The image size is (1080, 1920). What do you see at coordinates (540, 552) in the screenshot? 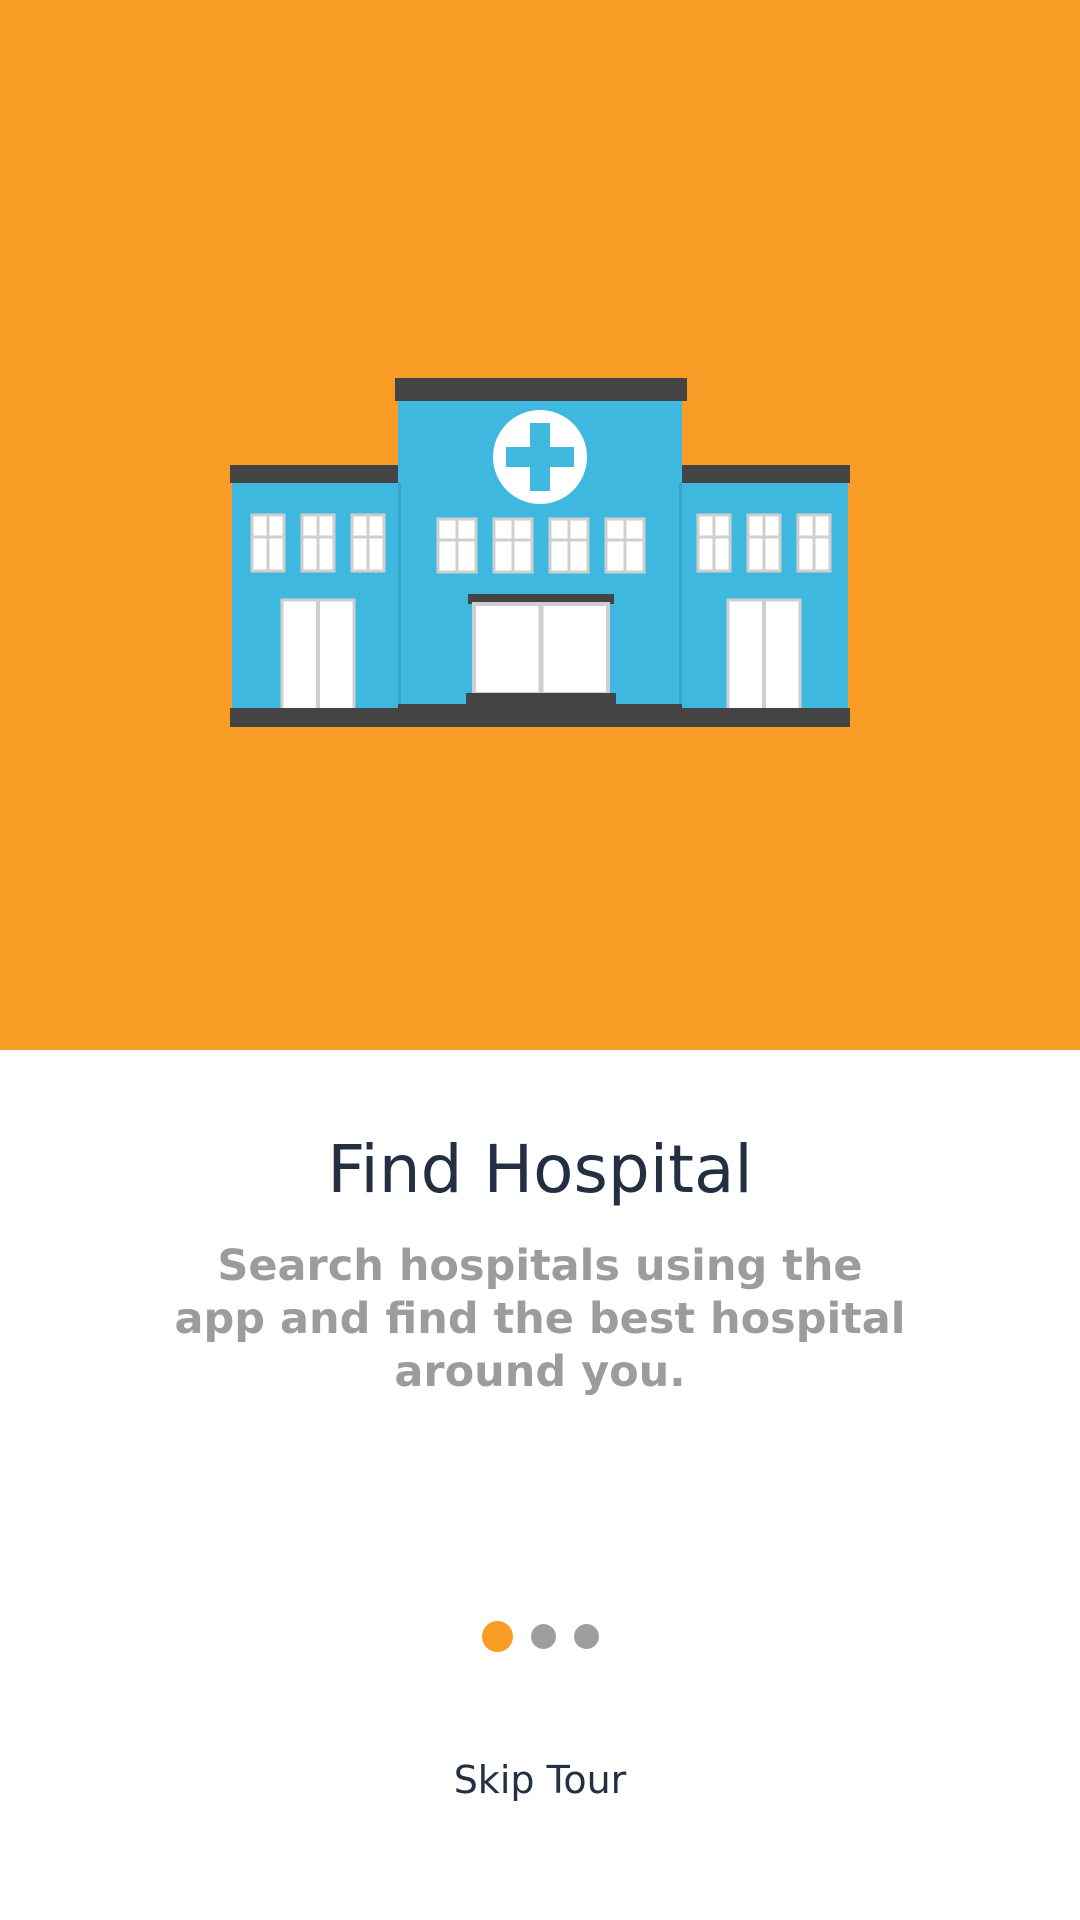
I see `hospital-building-icon` at bounding box center [540, 552].